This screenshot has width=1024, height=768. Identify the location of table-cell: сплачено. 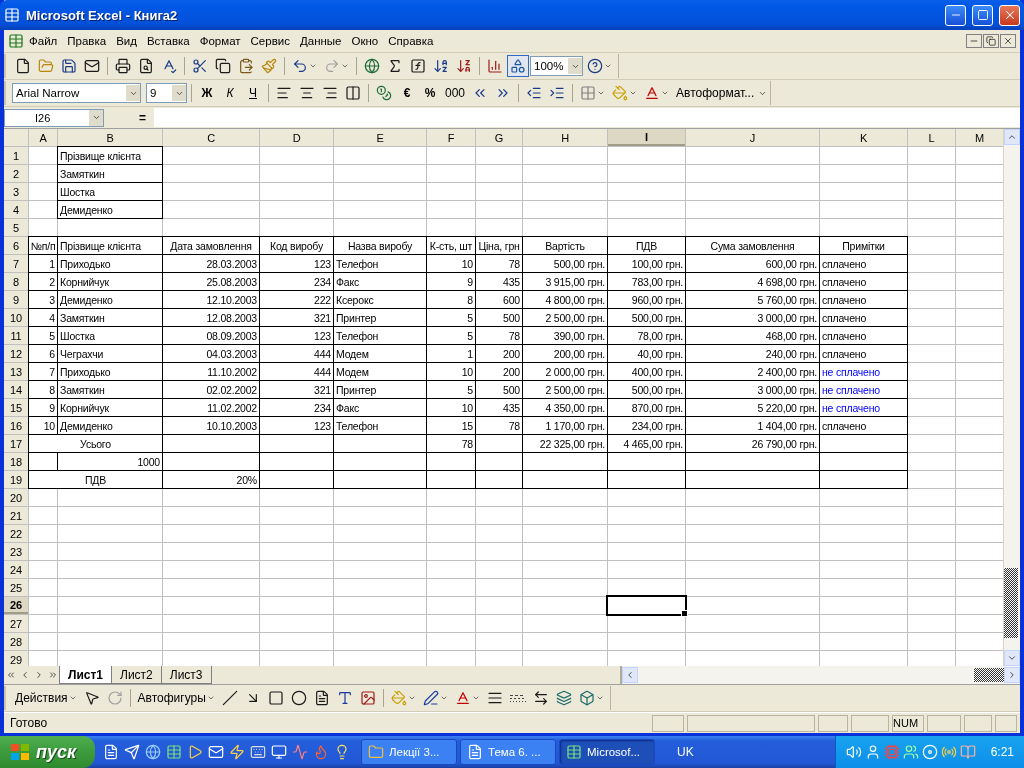
(863, 299).